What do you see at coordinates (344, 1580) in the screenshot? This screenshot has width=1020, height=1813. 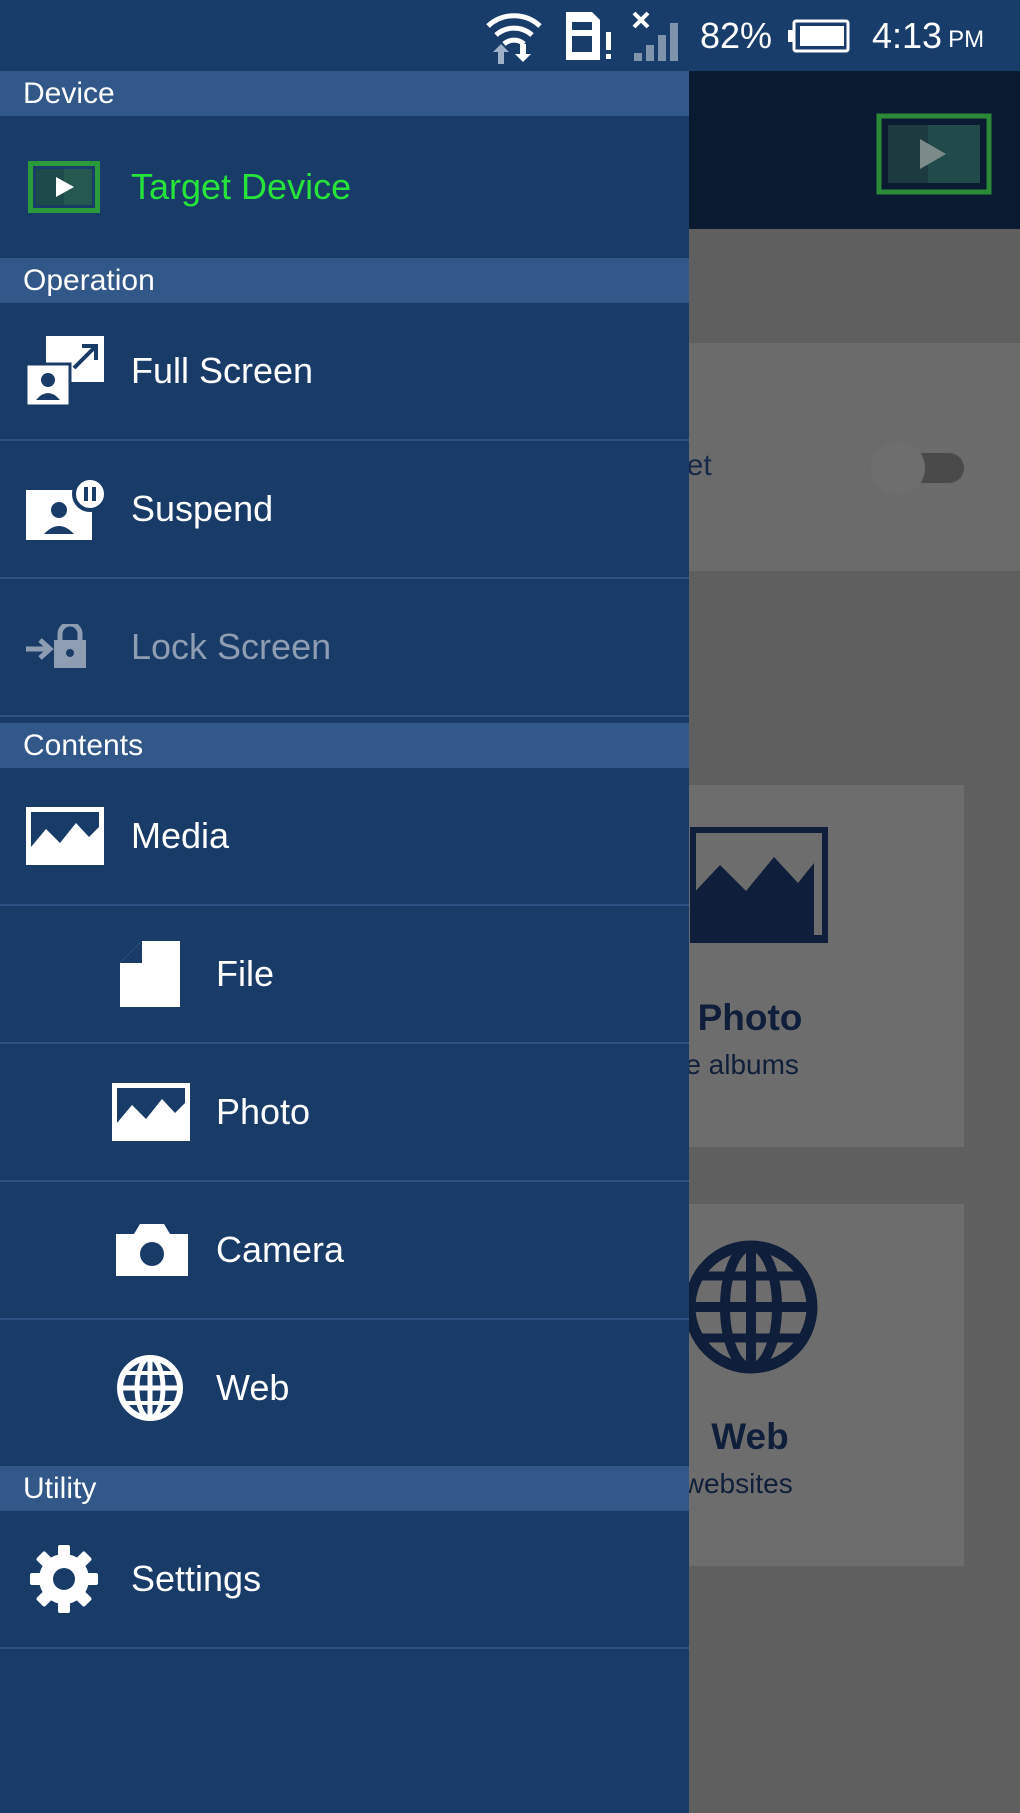 I see `drawer-item-settings: Settings` at bounding box center [344, 1580].